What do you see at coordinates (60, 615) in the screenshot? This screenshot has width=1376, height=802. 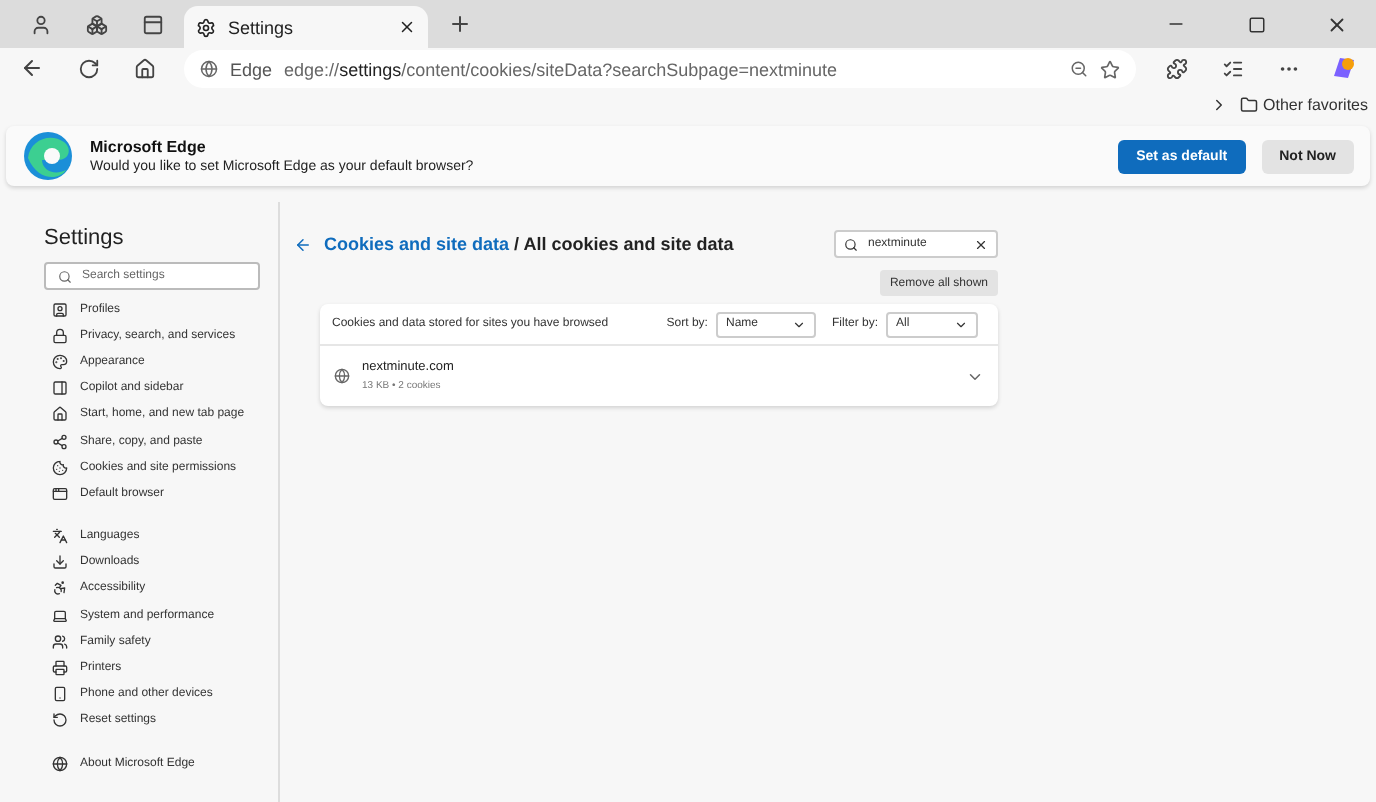 I see `laptop-icon` at bounding box center [60, 615].